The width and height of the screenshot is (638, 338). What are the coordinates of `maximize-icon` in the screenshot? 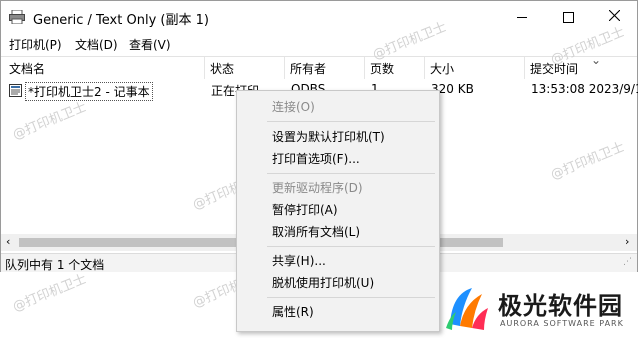 It's located at (568, 17).